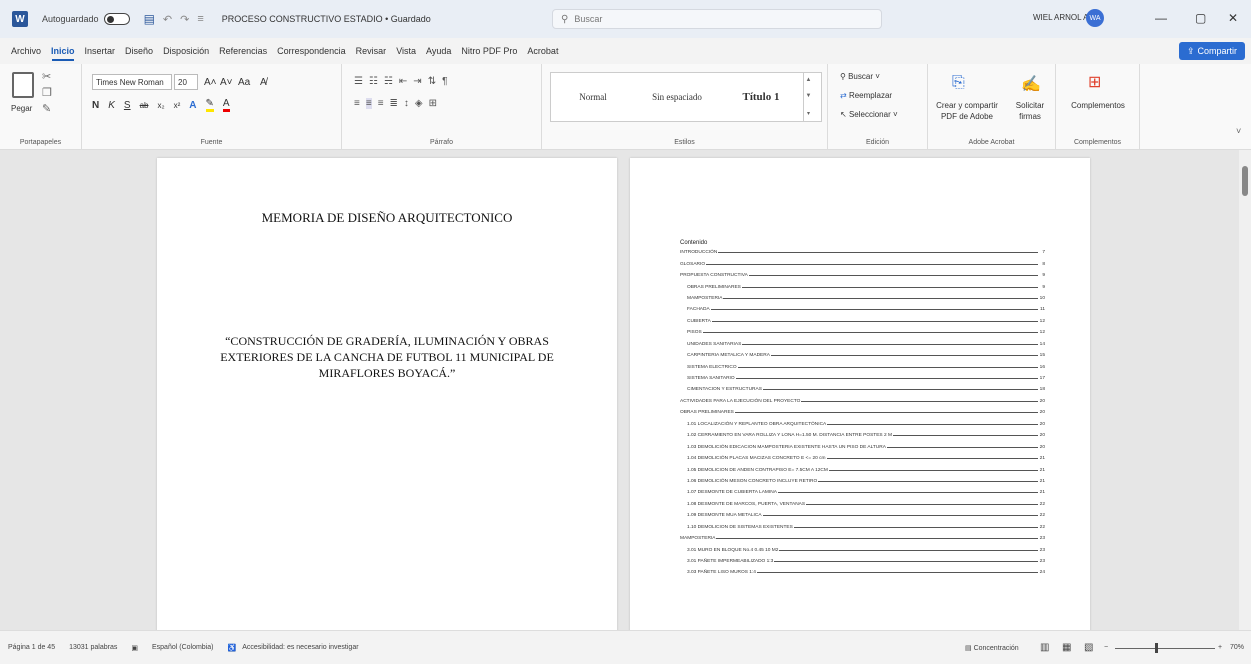  What do you see at coordinates (1161, 18) in the screenshot?
I see `minimize-icon: —` at bounding box center [1161, 18].